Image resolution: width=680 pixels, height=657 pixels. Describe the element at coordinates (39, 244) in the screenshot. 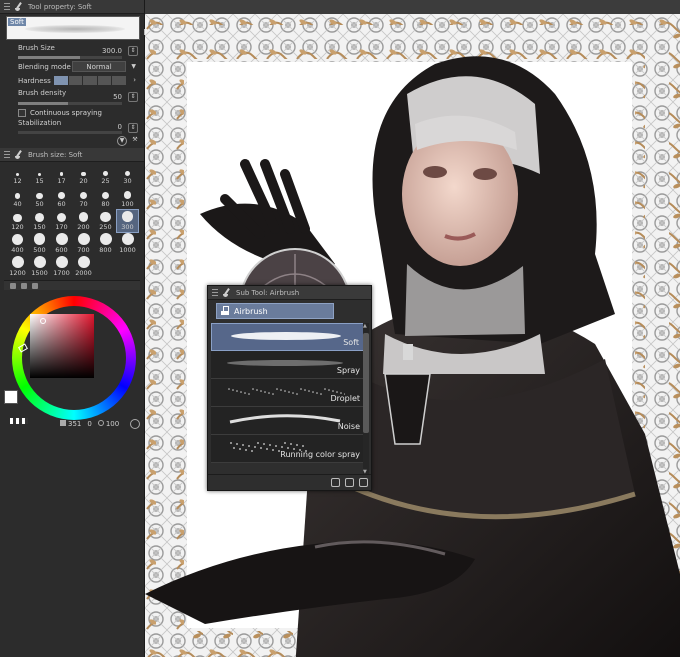

I see `brush-size-preset: 500` at that location.